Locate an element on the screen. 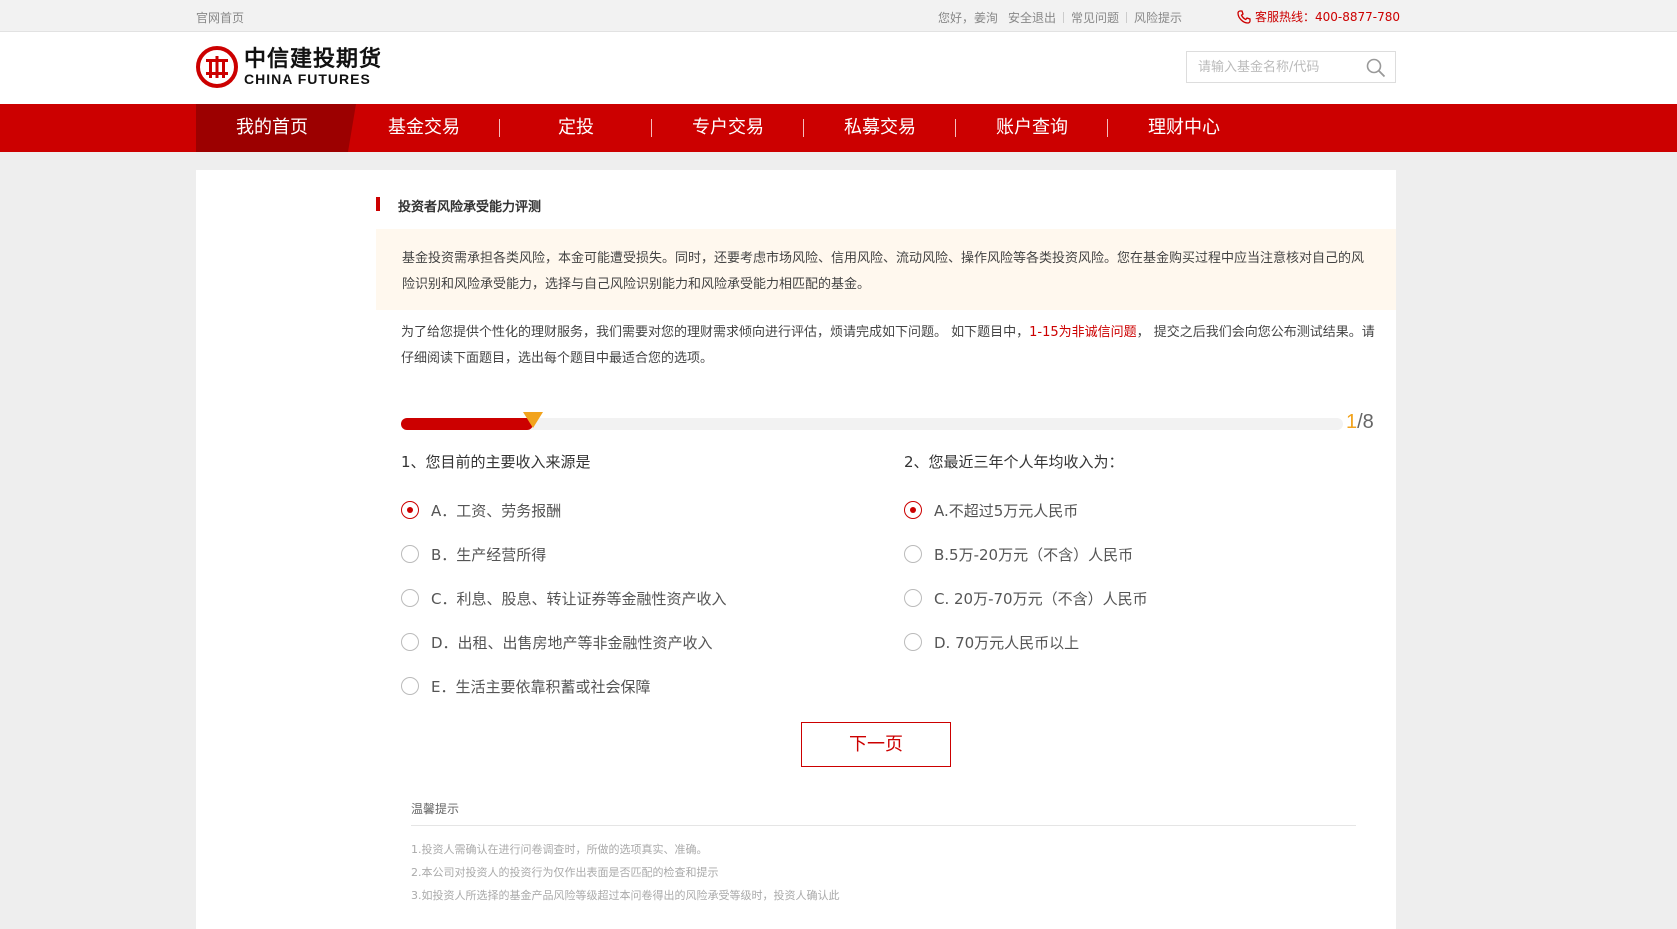 The image size is (1677, 929). option-2d: D. 70万元人民币以上 is located at coordinates (1144, 642).